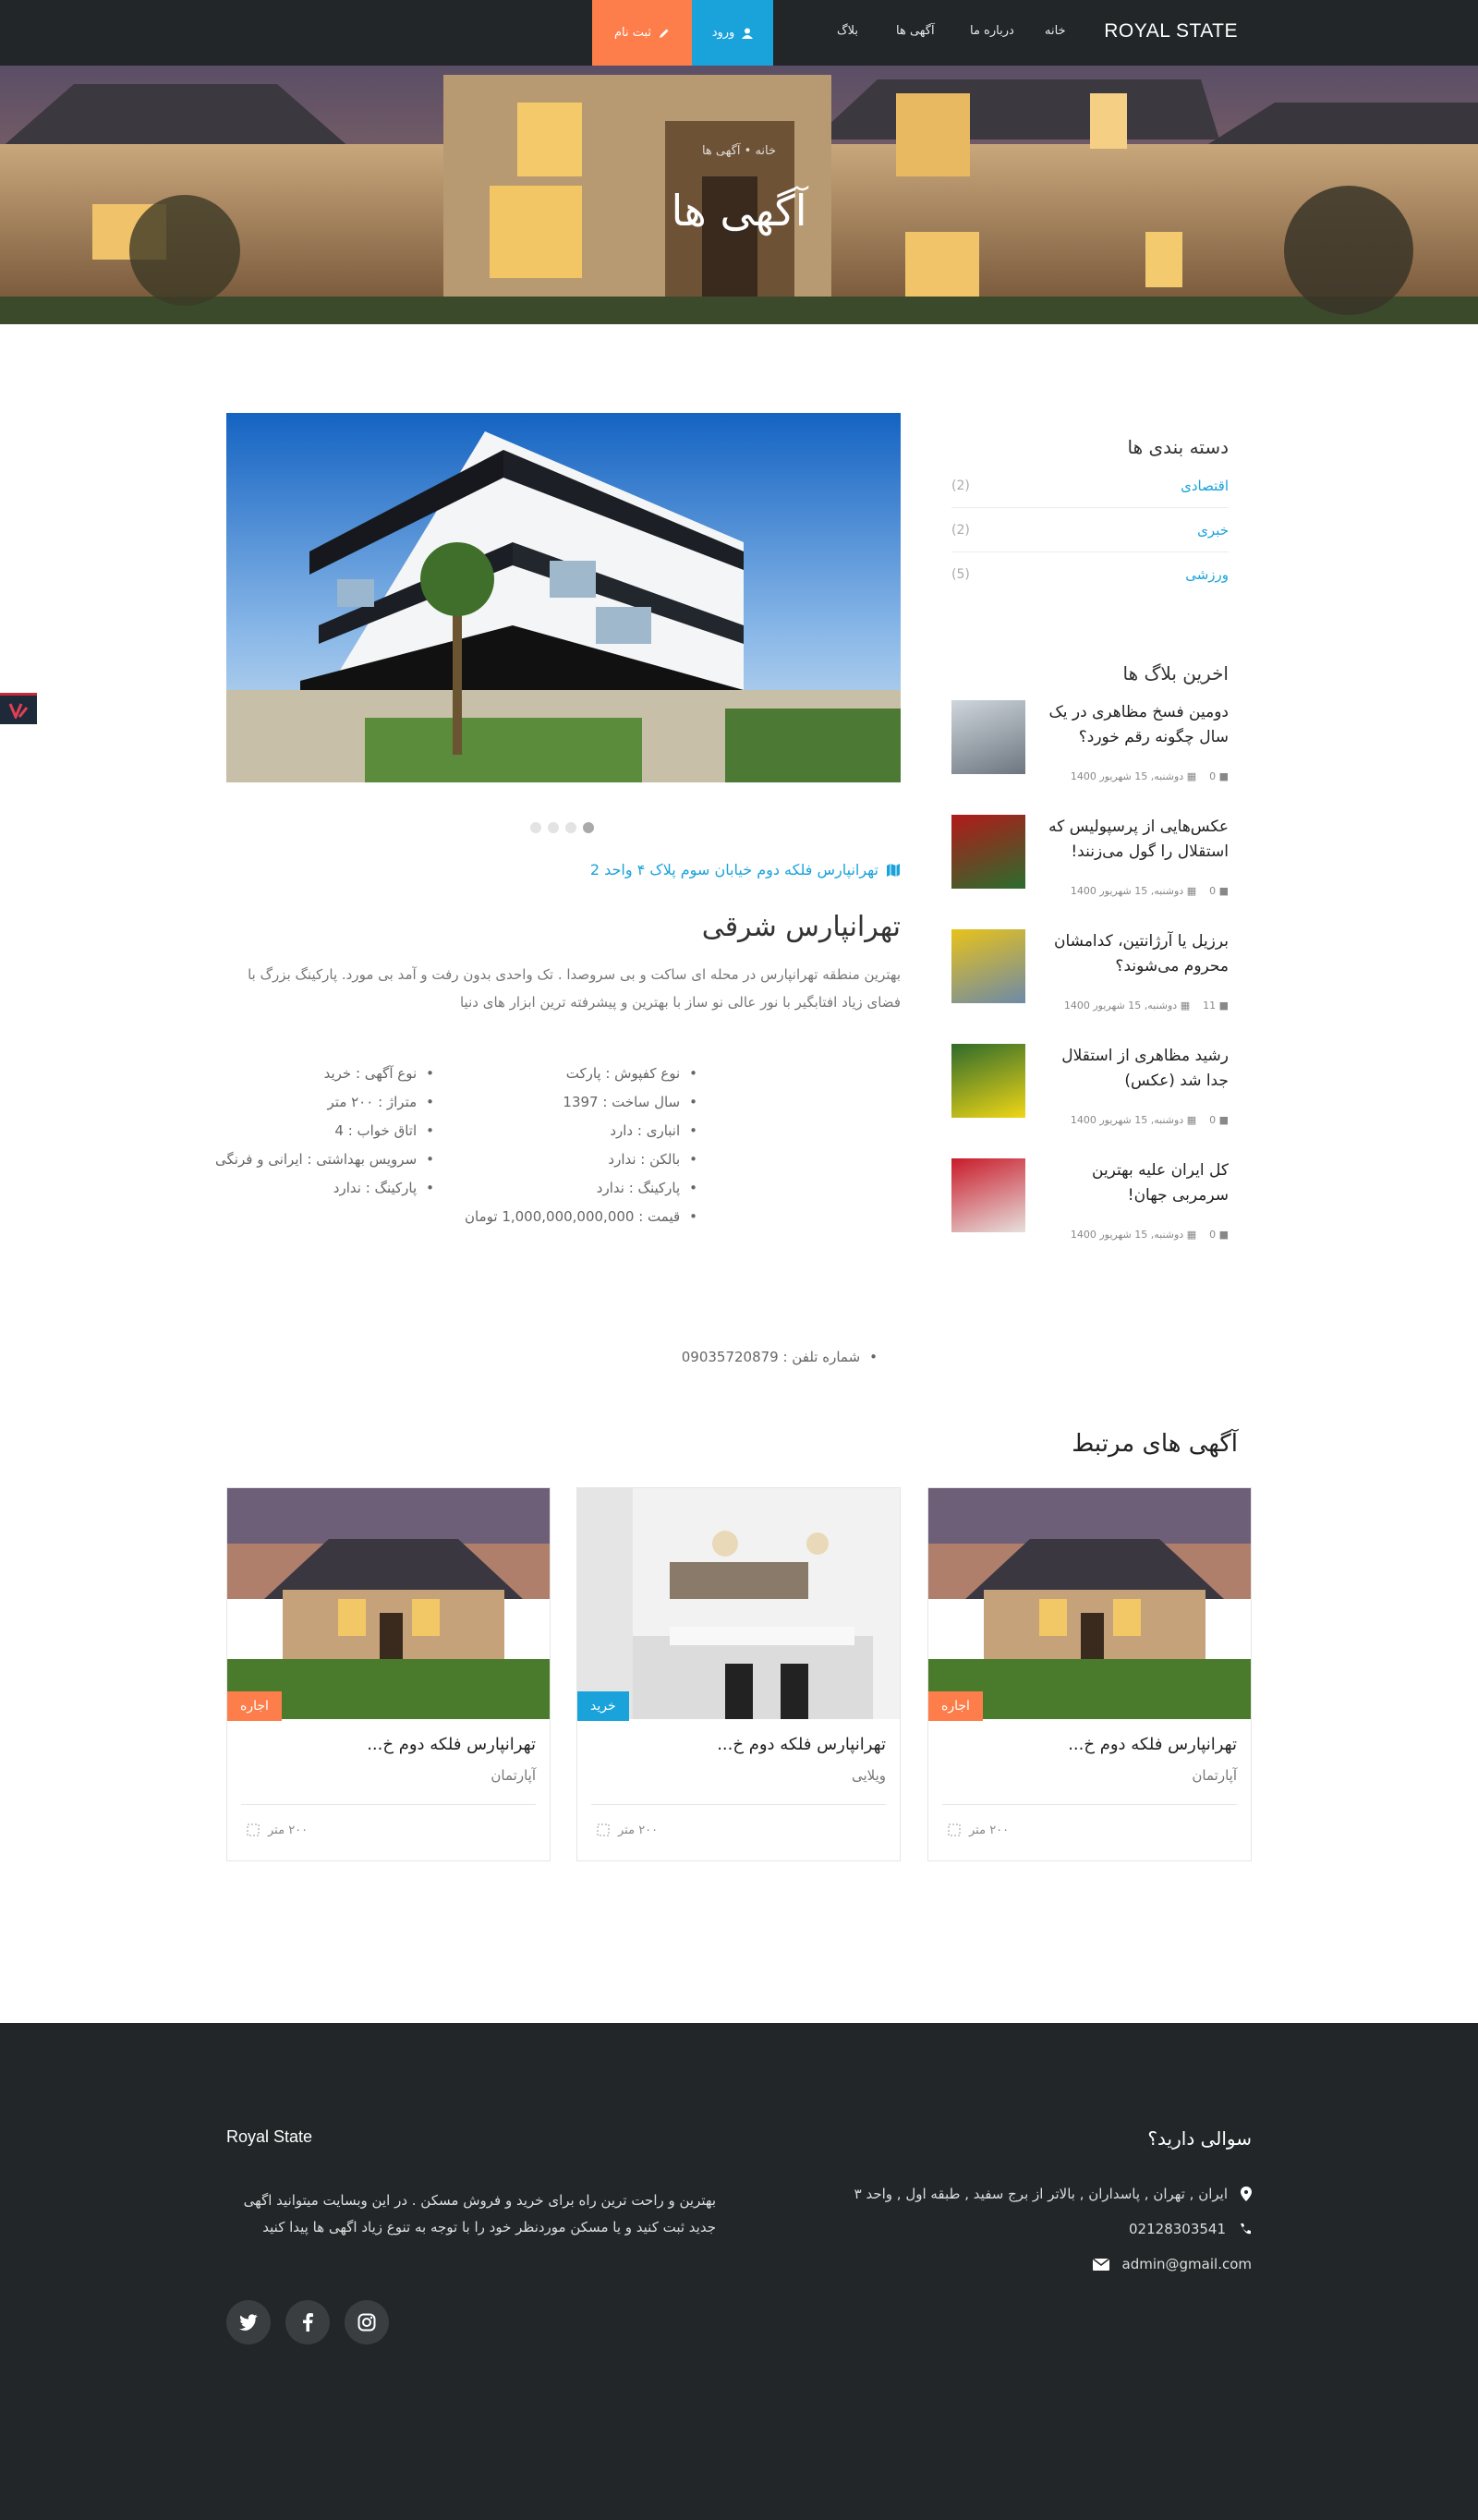 This screenshot has height=2520, width=1478. Describe the element at coordinates (324, 1159) in the screenshot. I see `feature-bathroom: سرویس بهداشتی : ایرانی و فرنگی` at that location.